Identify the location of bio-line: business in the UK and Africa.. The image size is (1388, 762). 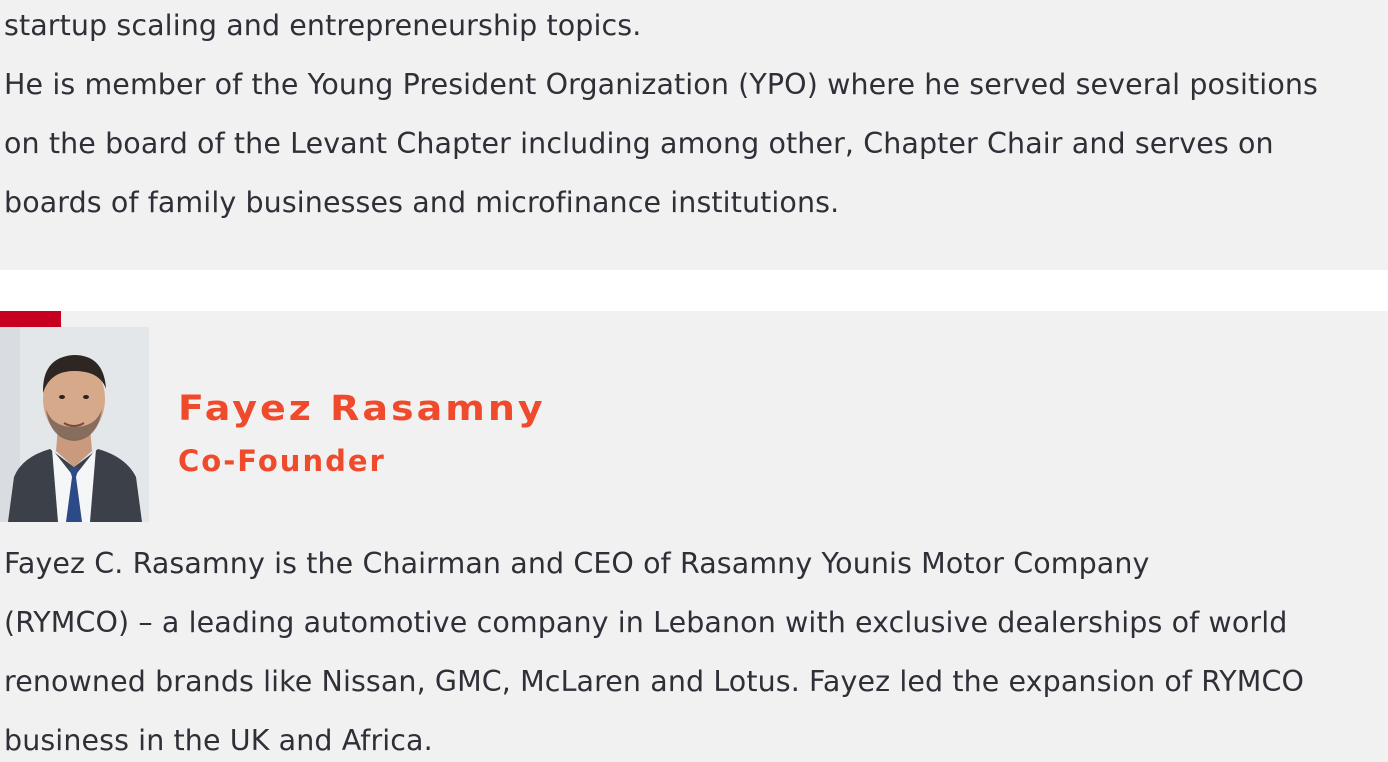
(218, 740).